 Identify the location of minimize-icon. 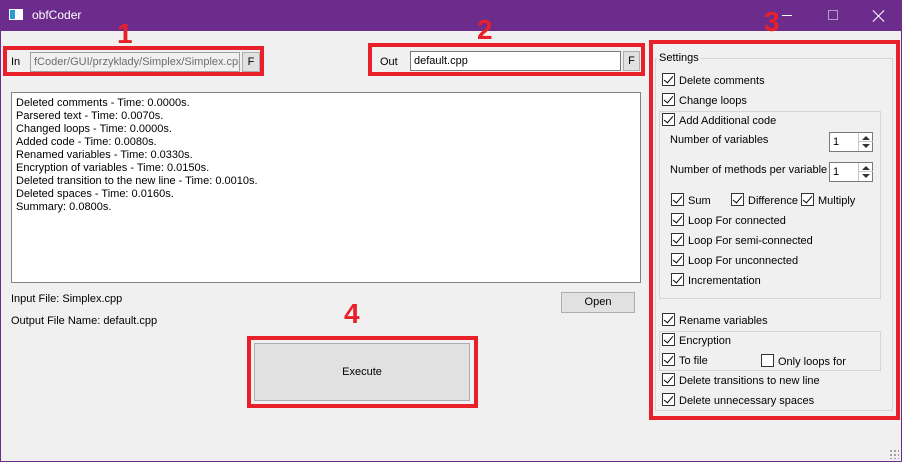
(787, 15).